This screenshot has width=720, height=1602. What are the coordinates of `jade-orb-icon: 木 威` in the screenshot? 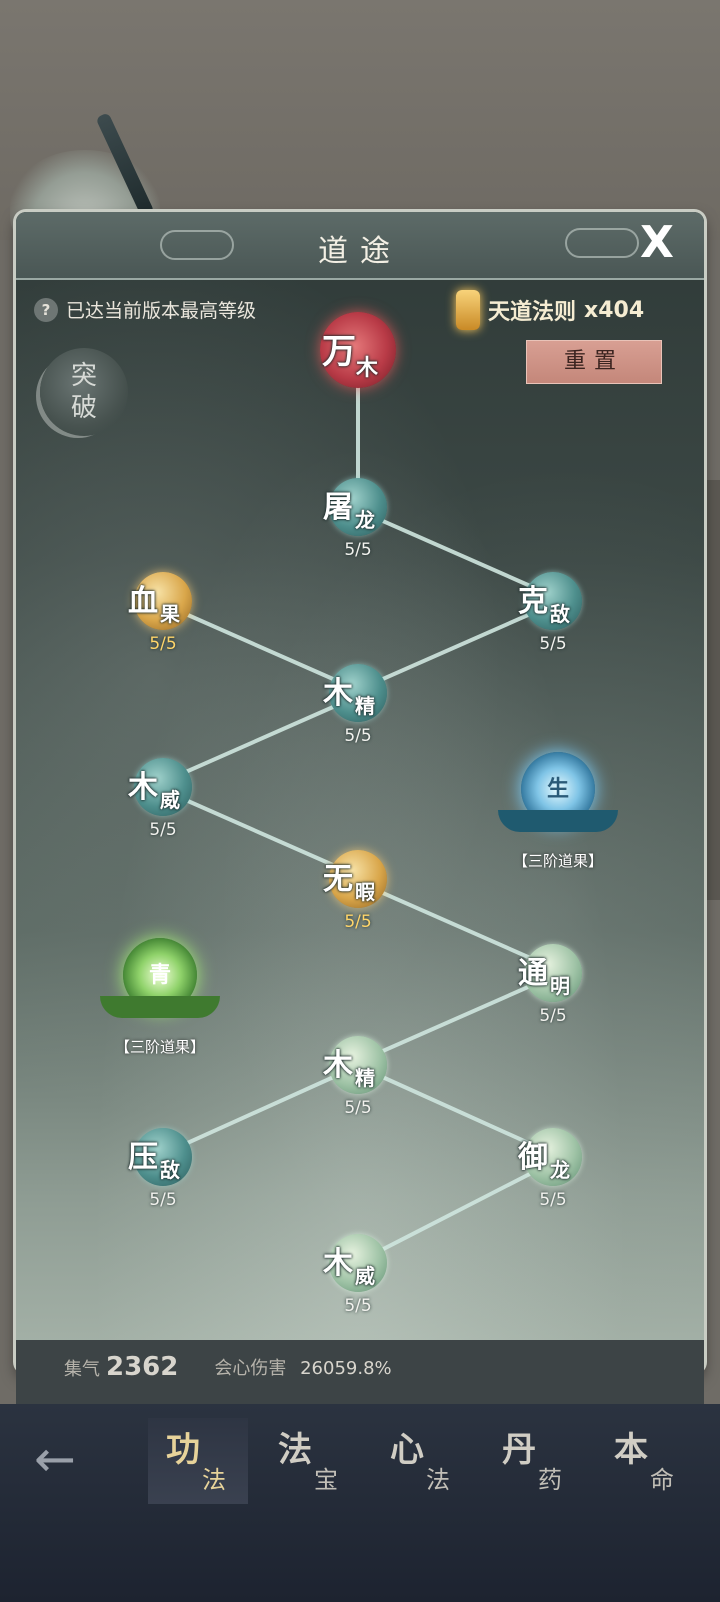 It's located at (355, 1263).